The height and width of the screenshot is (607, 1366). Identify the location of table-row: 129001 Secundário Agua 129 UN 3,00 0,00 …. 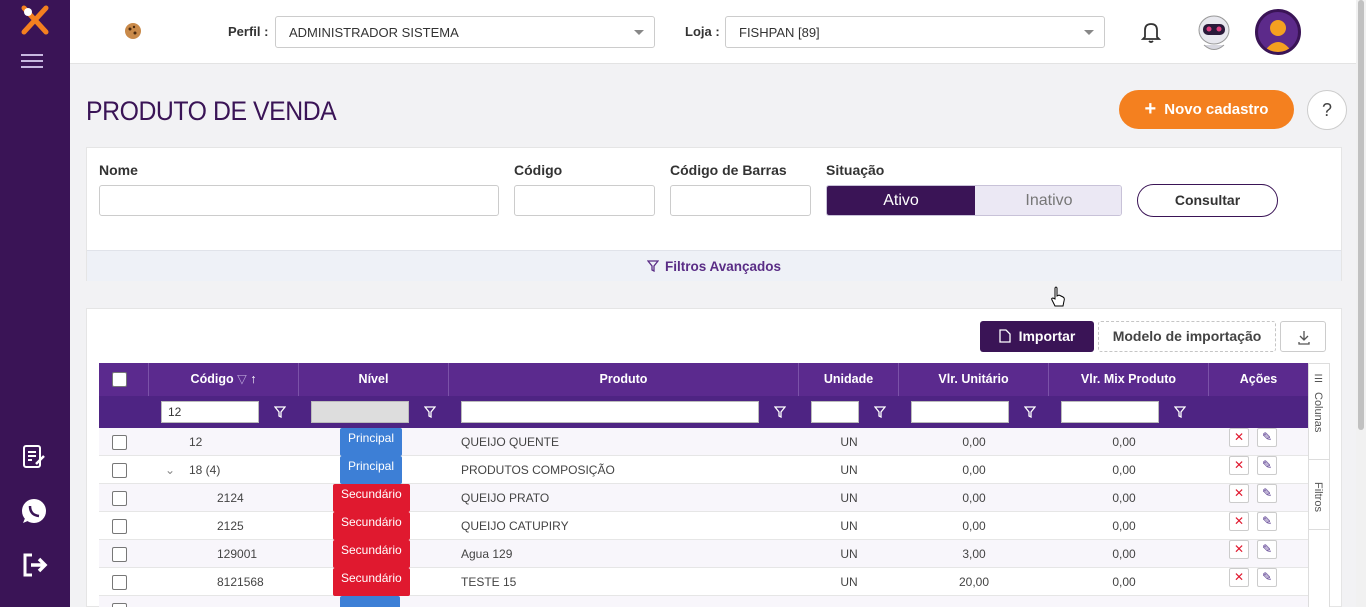
(703, 554).